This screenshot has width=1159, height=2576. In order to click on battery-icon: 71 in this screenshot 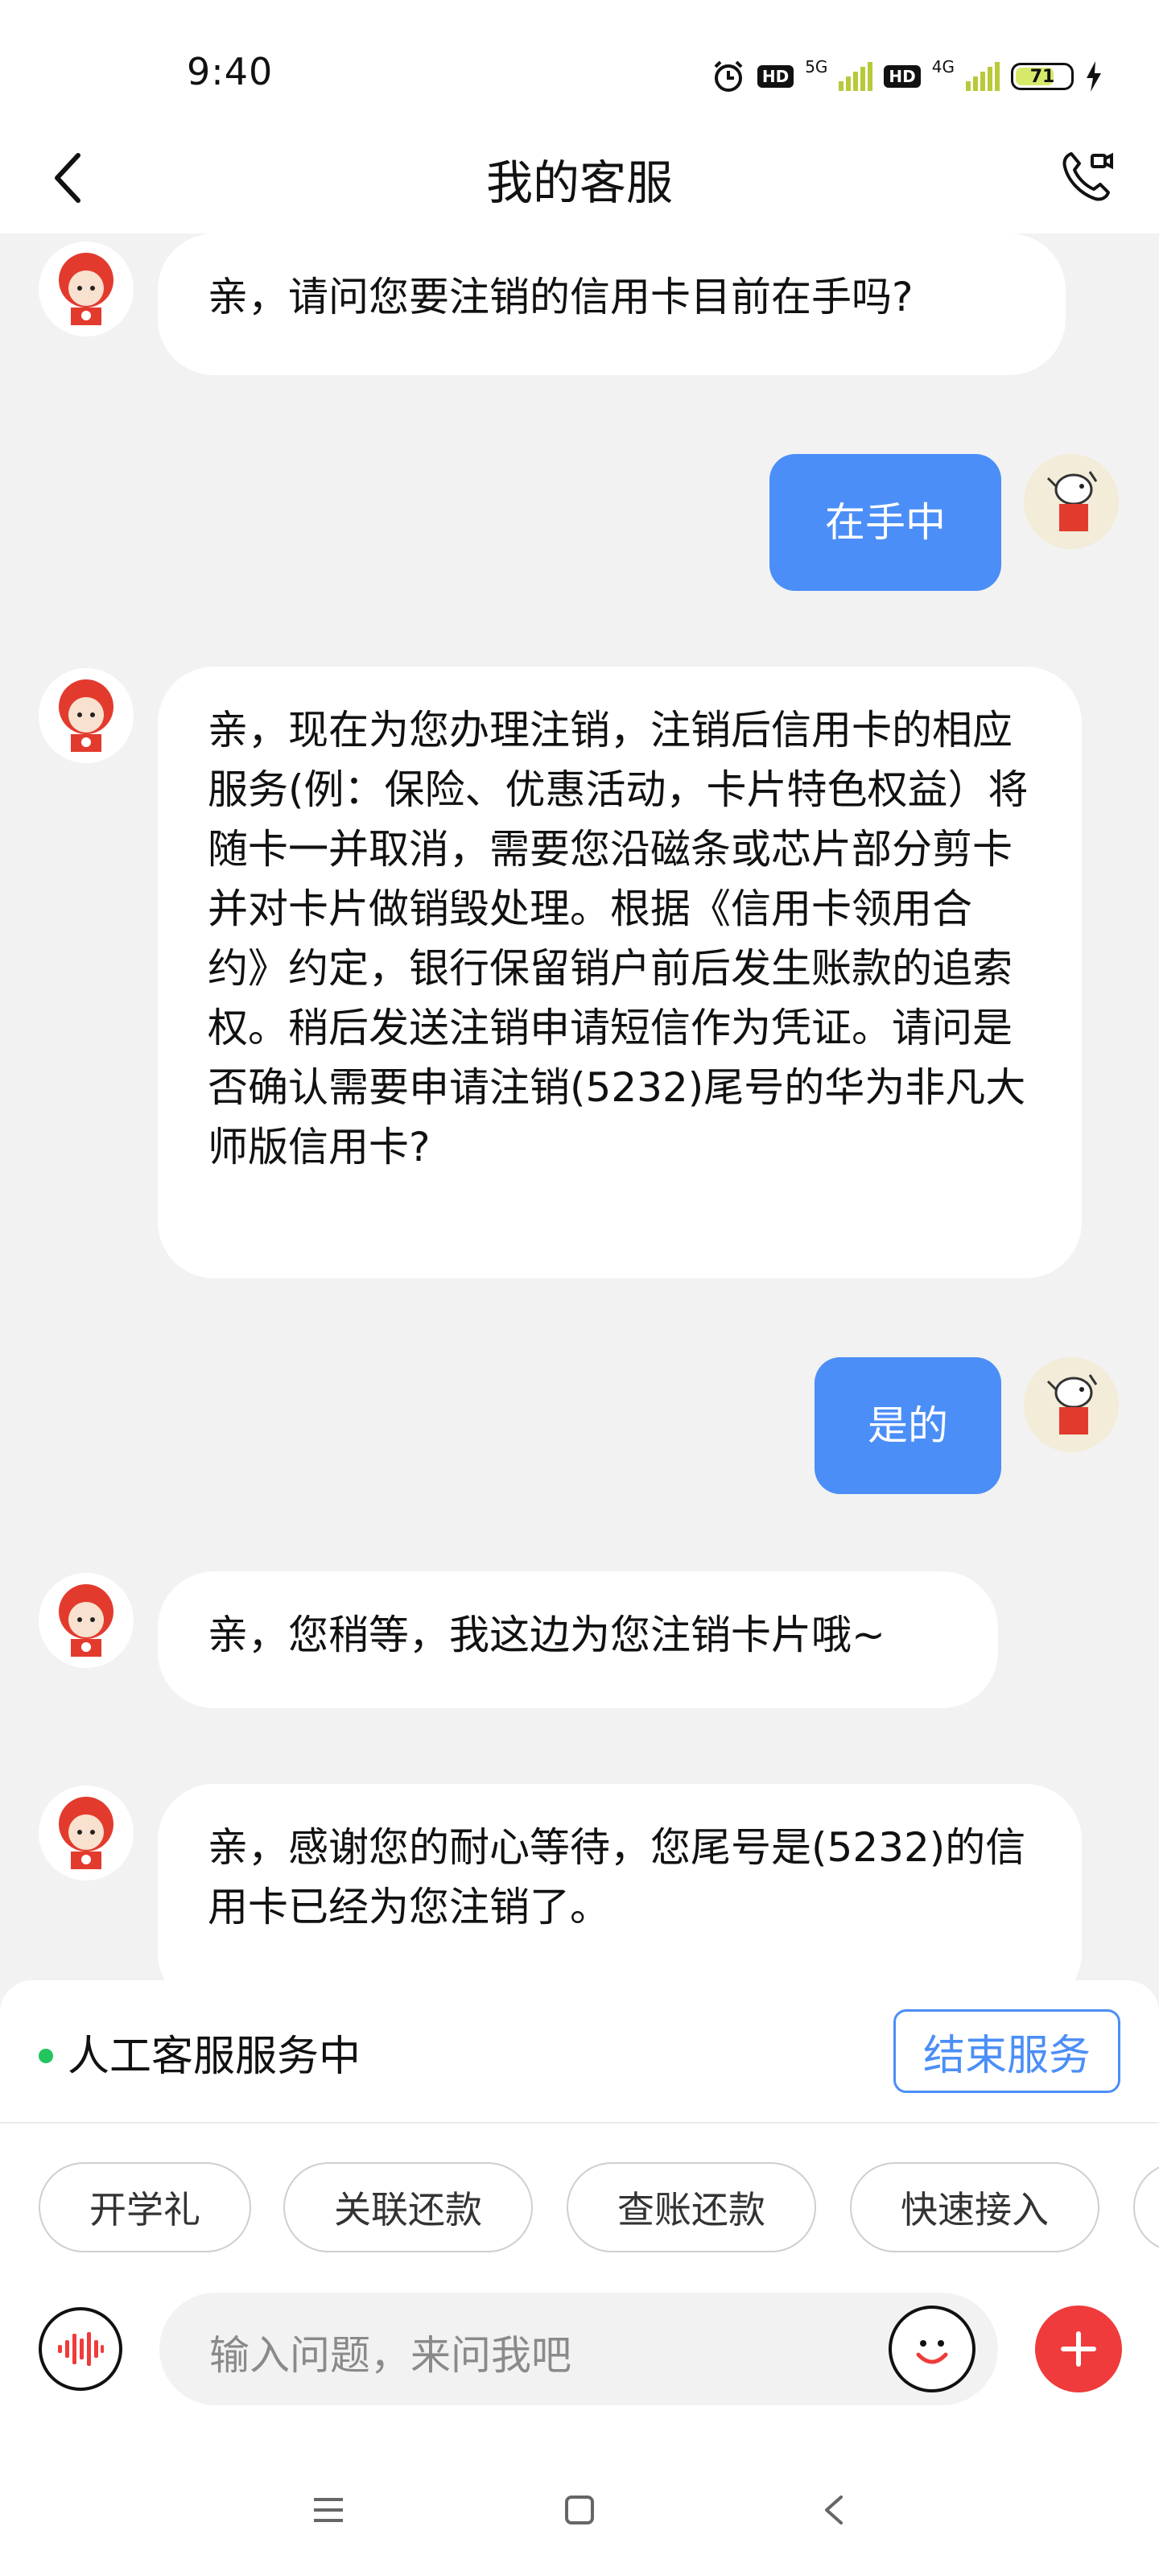, I will do `click(1042, 76)`.